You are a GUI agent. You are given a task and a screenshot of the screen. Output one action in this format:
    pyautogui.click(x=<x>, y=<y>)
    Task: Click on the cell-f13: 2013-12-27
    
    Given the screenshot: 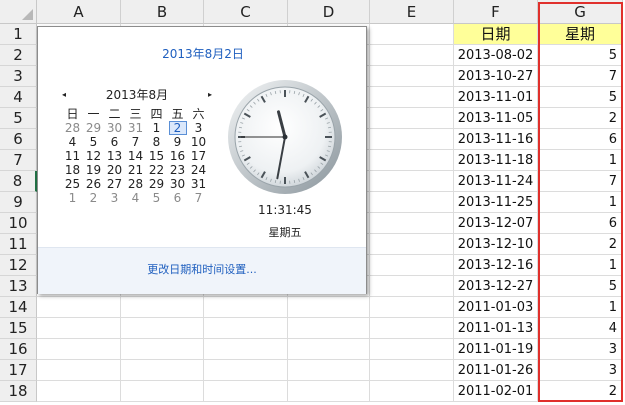 What is the action you would take?
    pyautogui.click(x=496, y=286)
    